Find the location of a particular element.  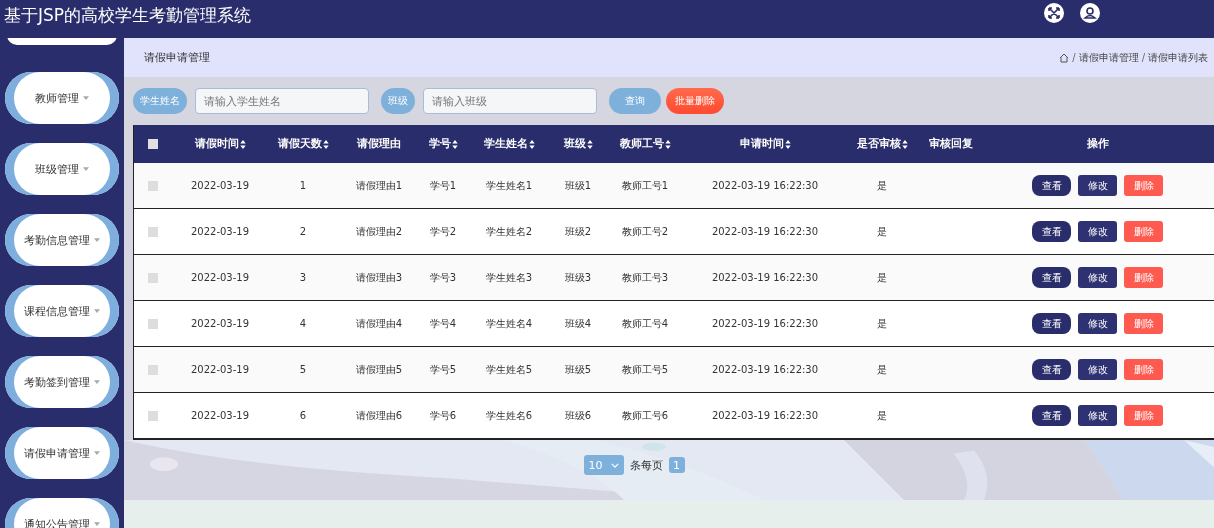

table-cell: 教师工号4 is located at coordinates (645, 323).